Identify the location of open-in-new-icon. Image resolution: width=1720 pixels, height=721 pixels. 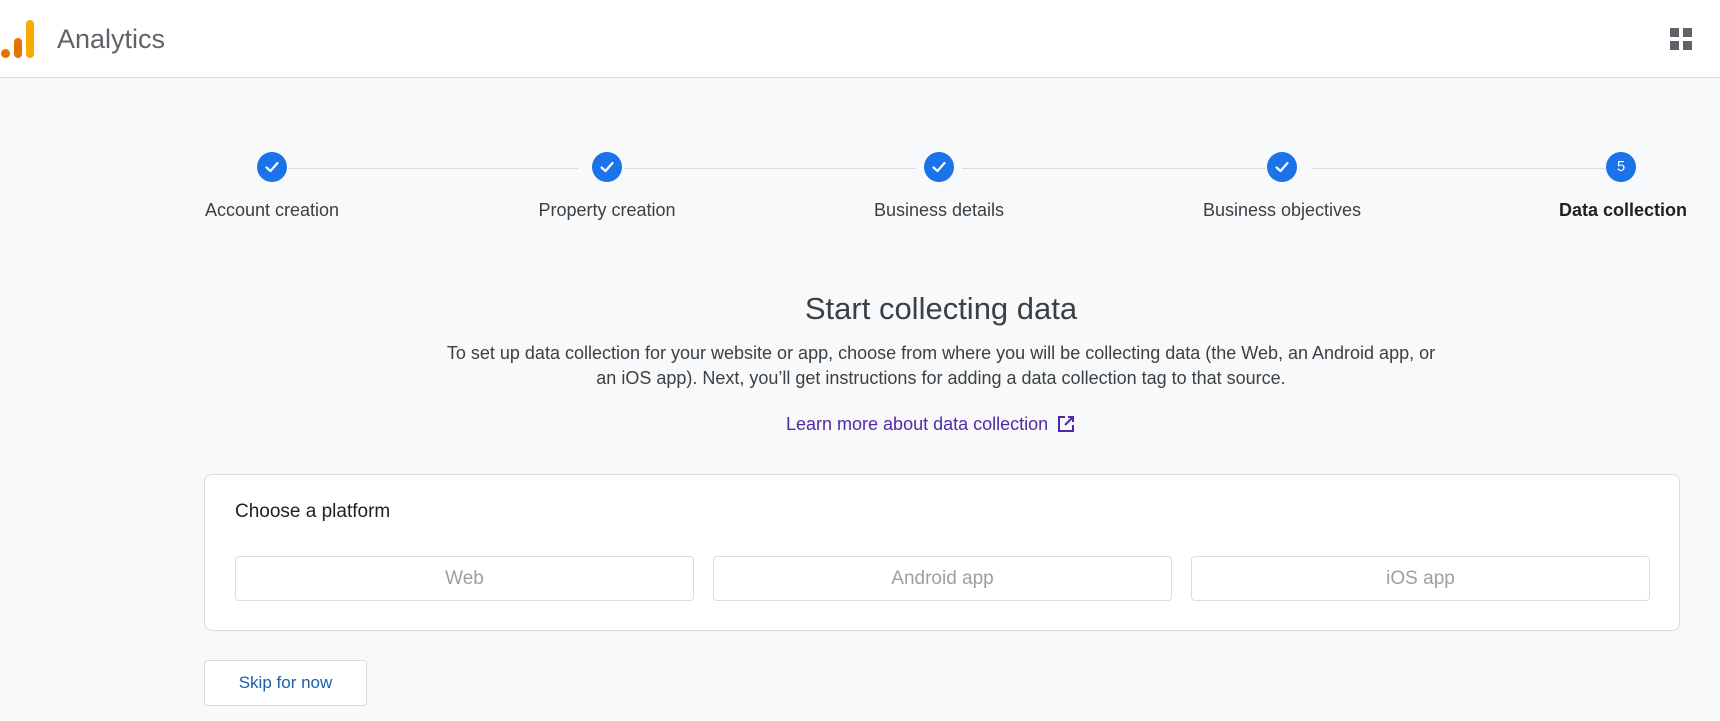
(1066, 424).